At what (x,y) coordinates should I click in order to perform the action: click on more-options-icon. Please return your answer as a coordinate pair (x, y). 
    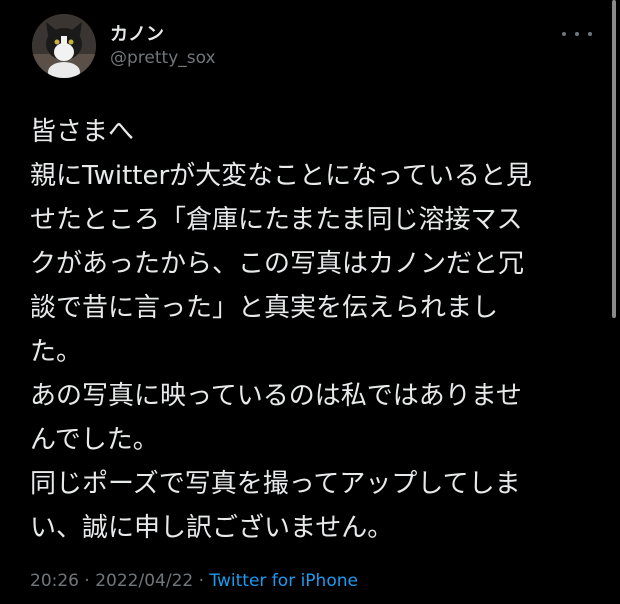
    Looking at the image, I should click on (577, 34).